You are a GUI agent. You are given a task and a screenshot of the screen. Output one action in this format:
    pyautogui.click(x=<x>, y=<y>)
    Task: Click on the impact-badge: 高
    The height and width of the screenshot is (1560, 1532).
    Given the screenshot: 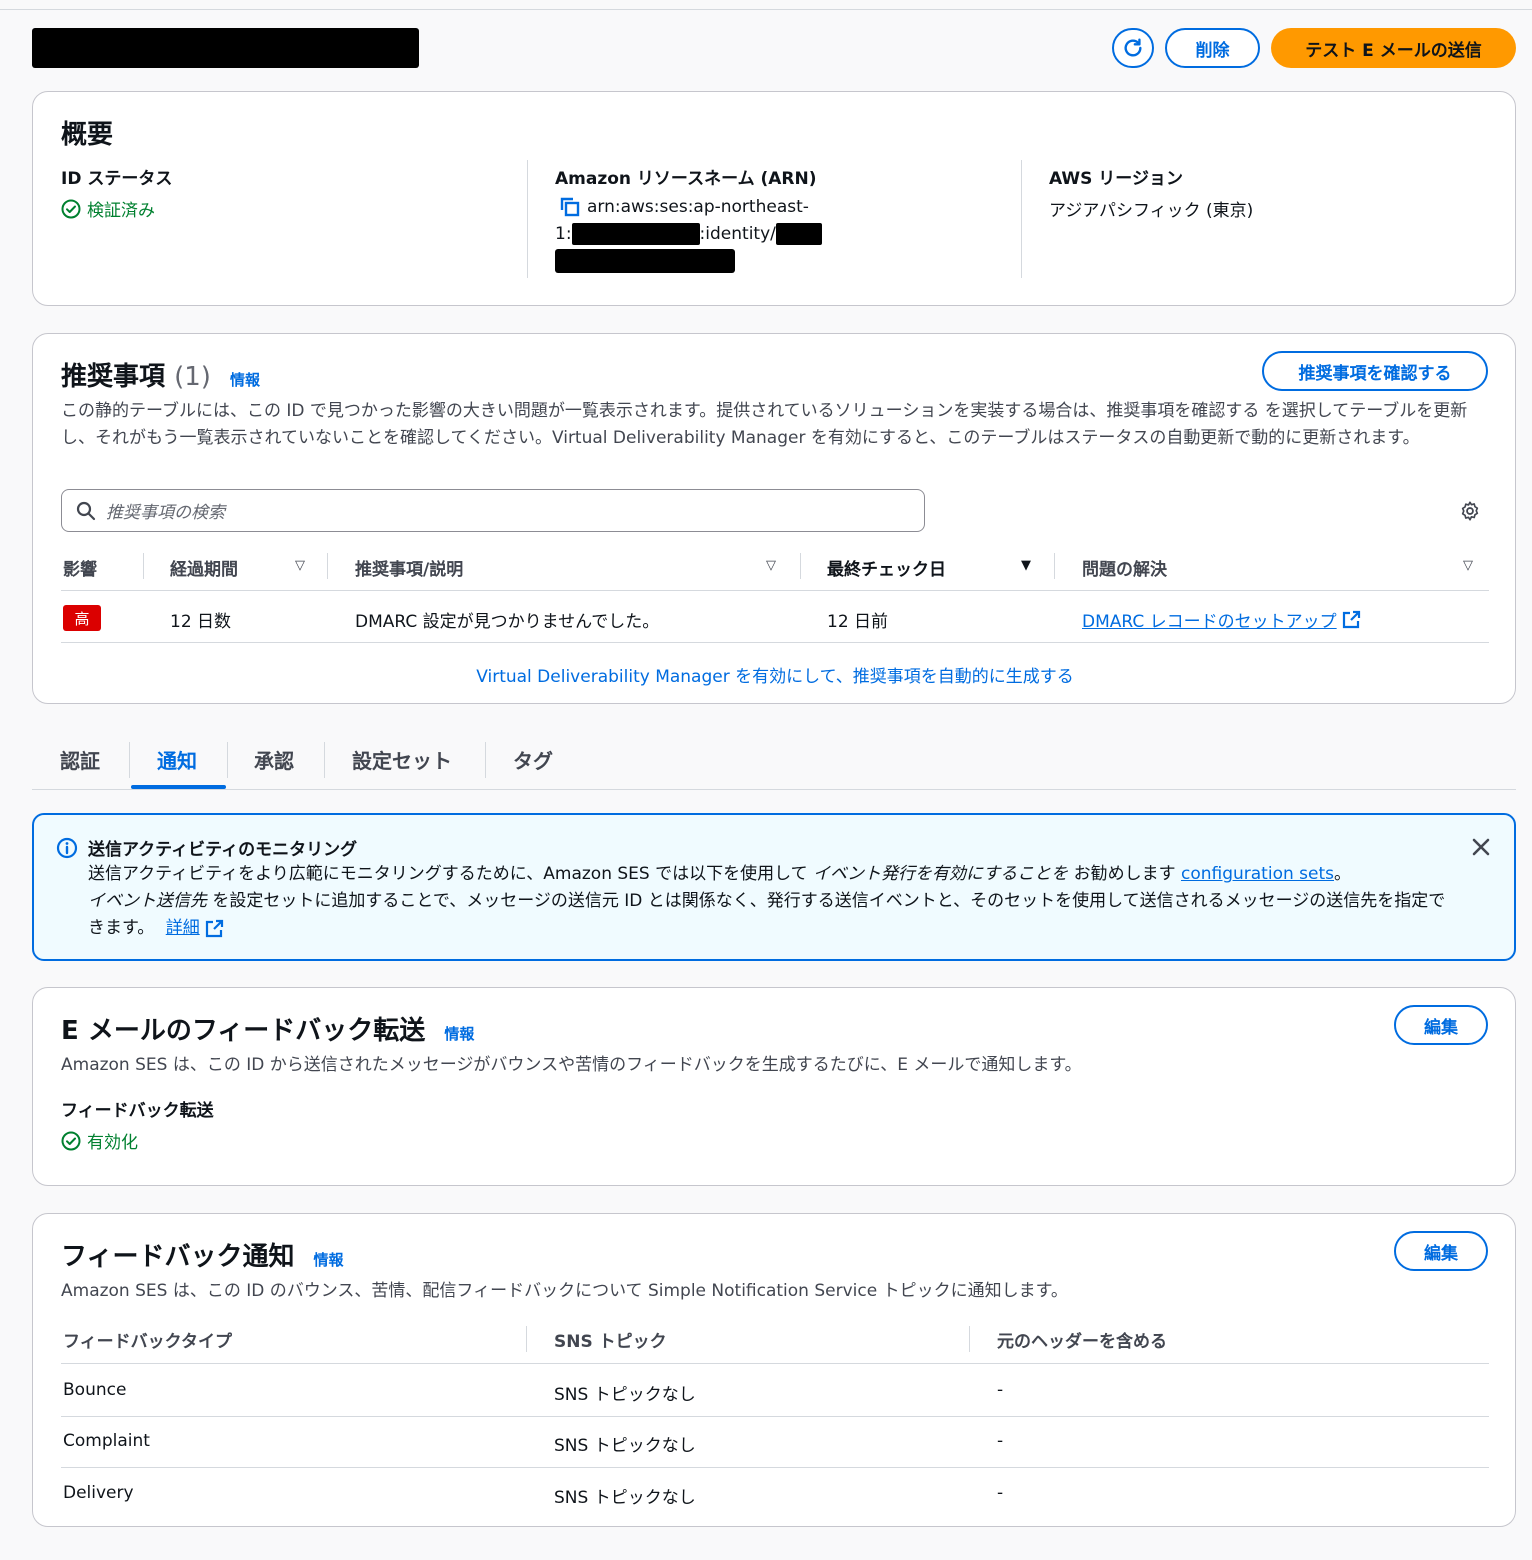 What is the action you would take?
    pyautogui.click(x=82, y=618)
    